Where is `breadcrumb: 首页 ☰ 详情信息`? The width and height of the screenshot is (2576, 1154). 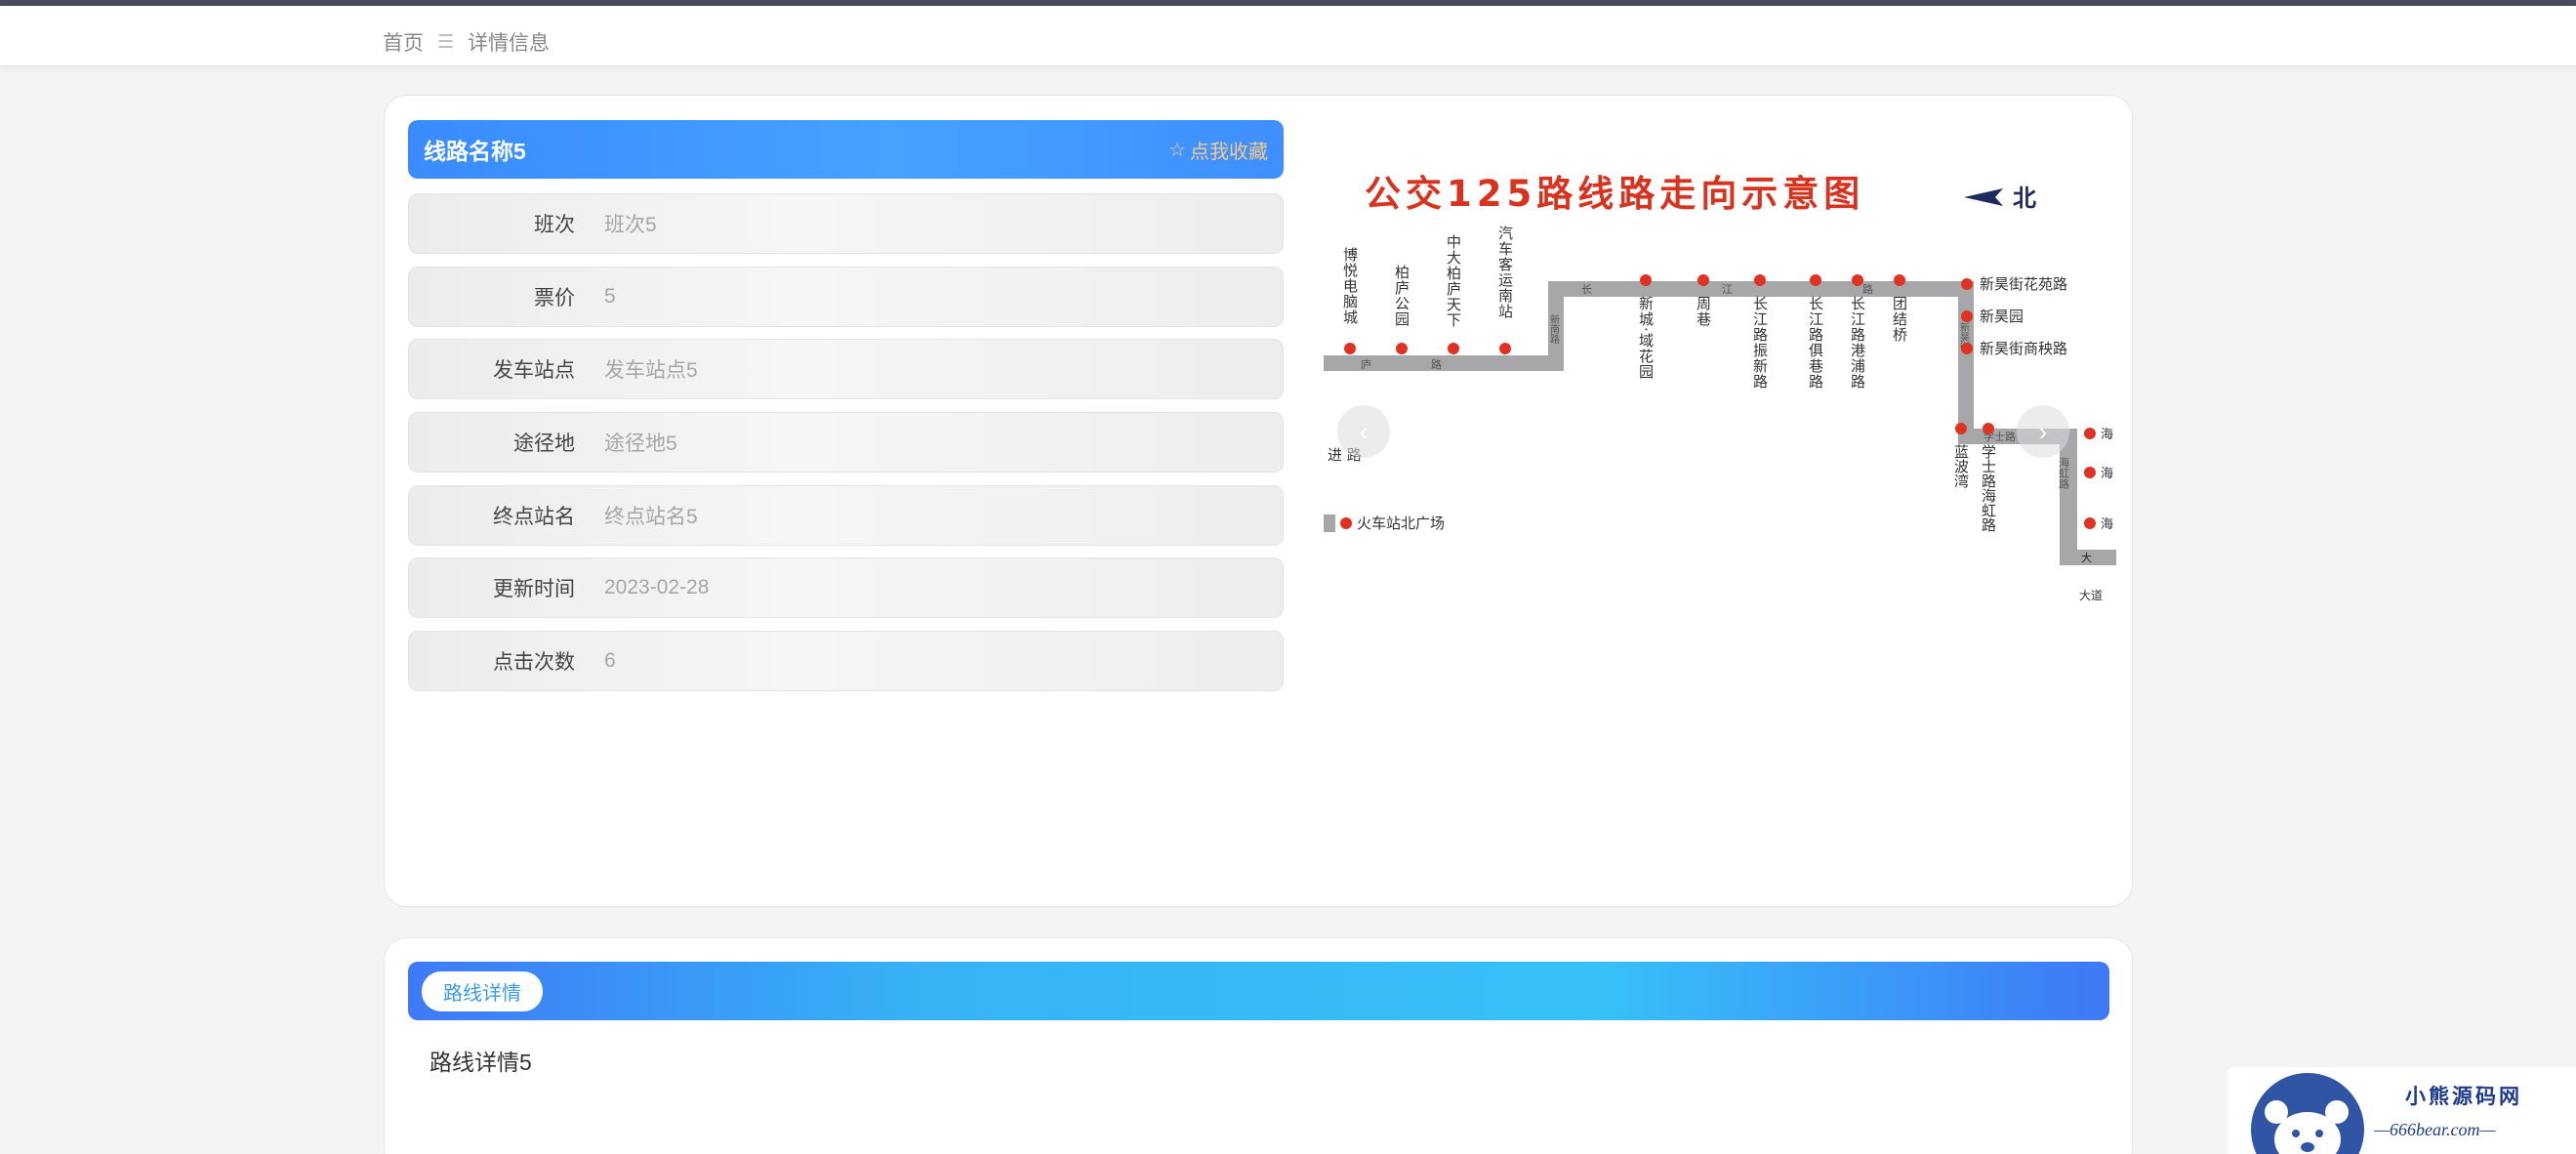
breadcrumb: 首页 ☰ 详情信息 is located at coordinates (466, 42).